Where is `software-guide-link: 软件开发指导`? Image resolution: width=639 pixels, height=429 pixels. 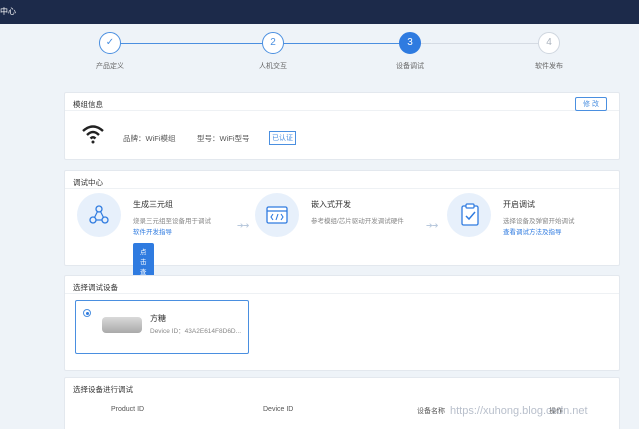 software-guide-link: 软件开发指导 is located at coordinates (152, 231).